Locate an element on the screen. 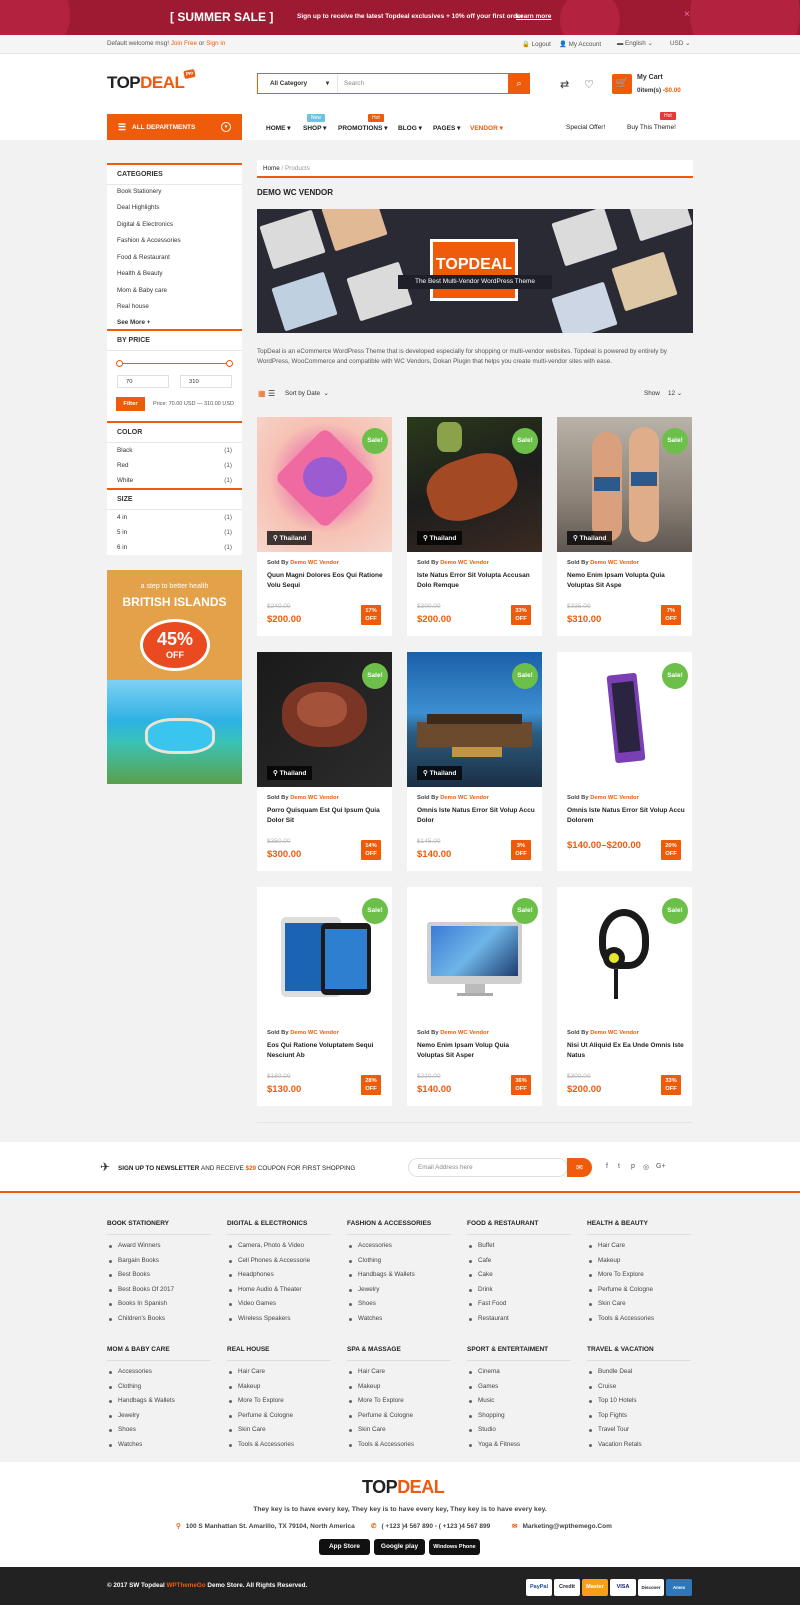  footer-link: Accessories is located at coordinates (159, 1372).